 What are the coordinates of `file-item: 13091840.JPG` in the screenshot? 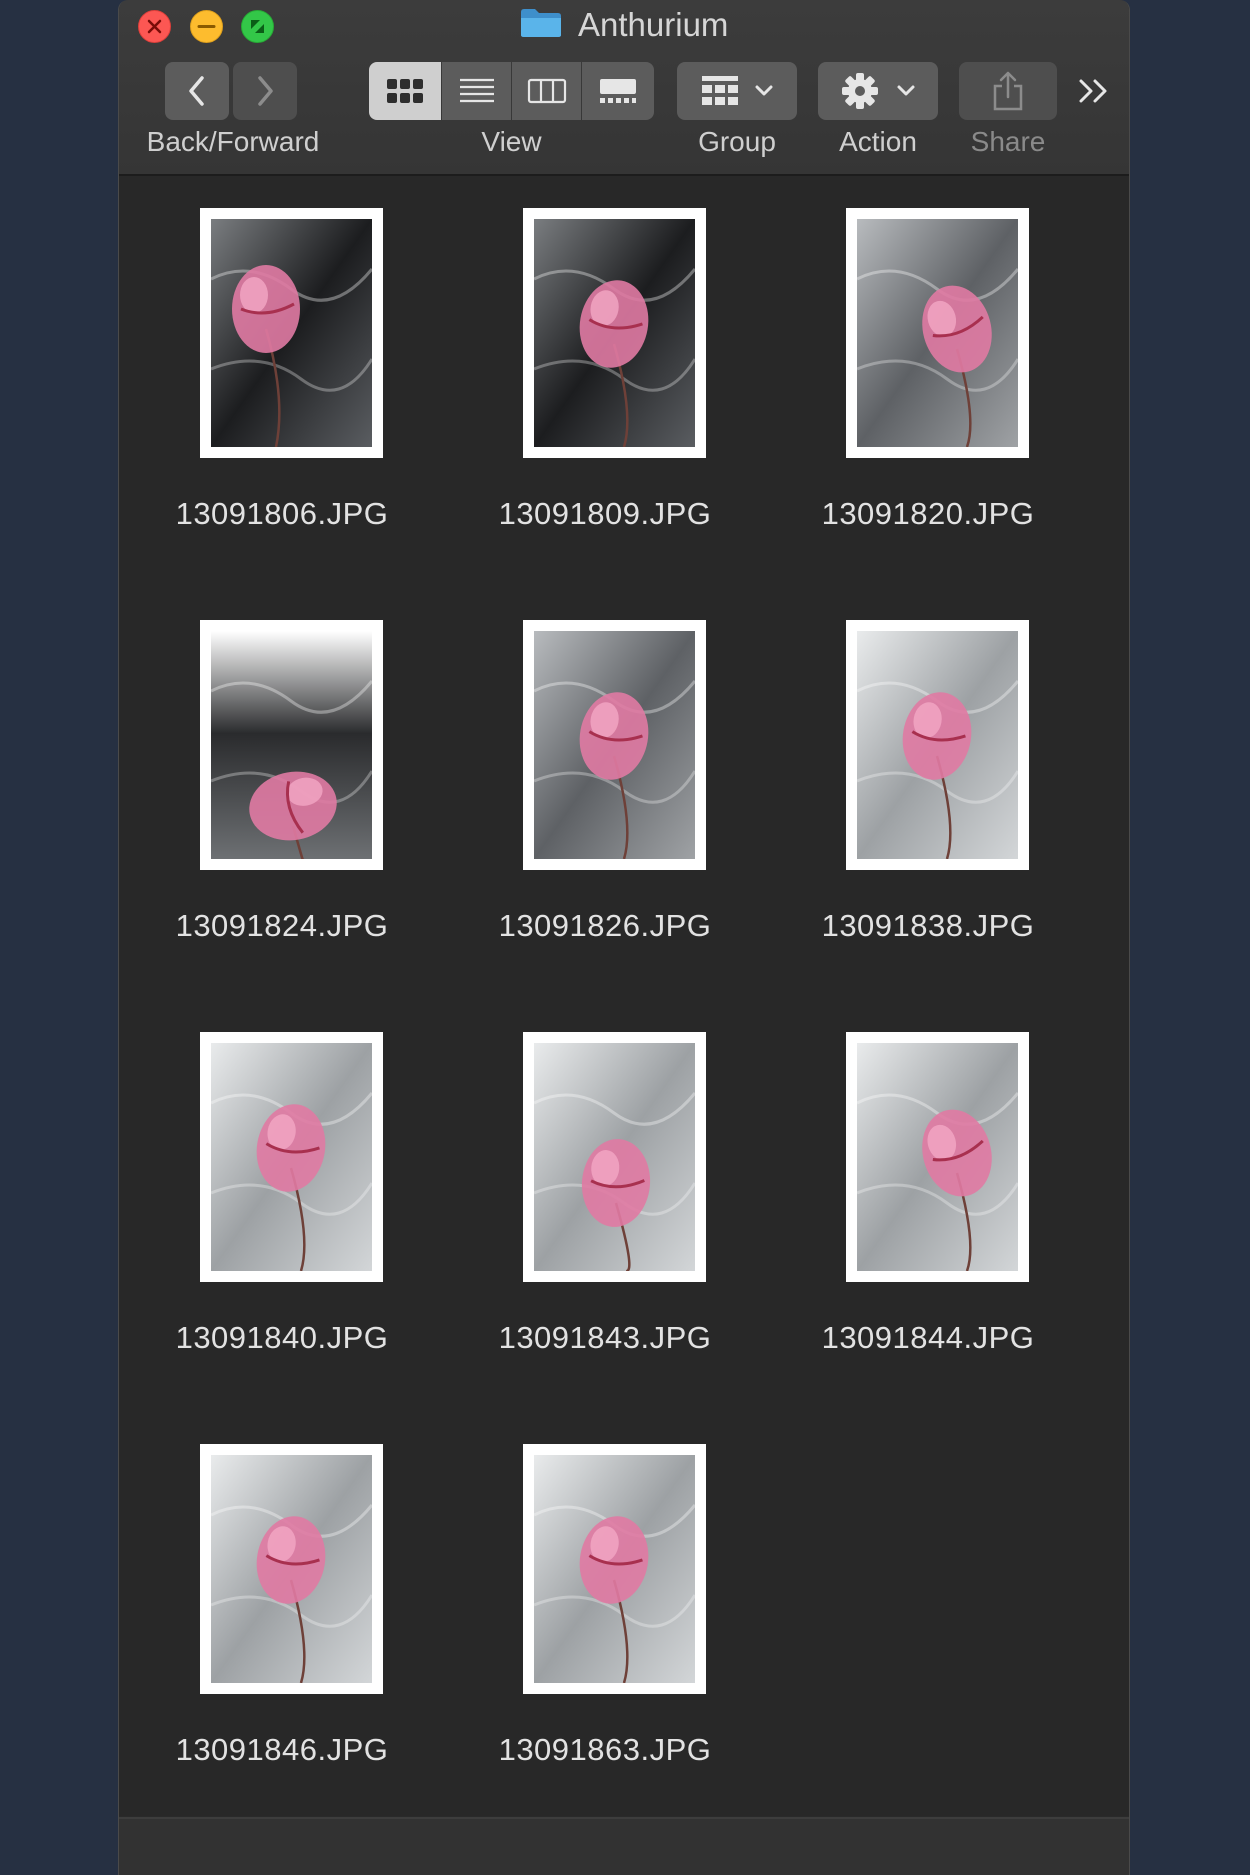 It's located at (282, 1180).